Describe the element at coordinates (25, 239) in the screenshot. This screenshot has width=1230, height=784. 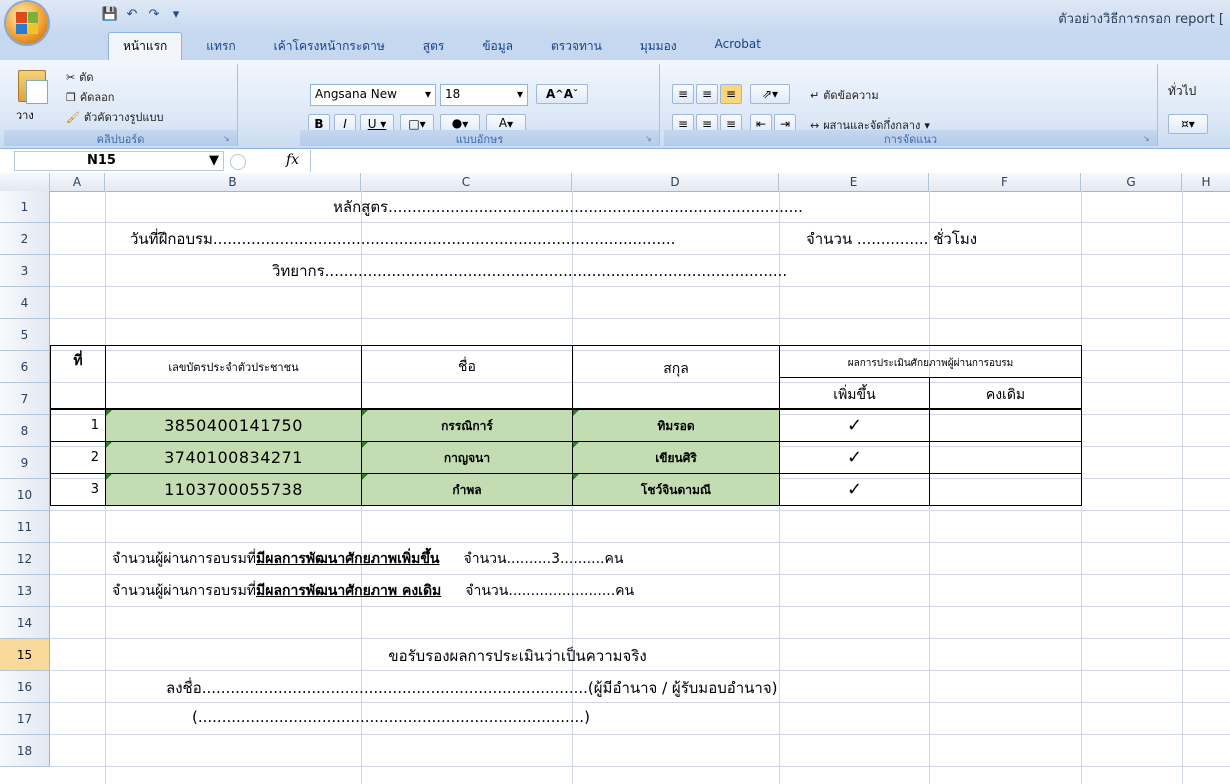
I see `row-header-2: 2` at that location.